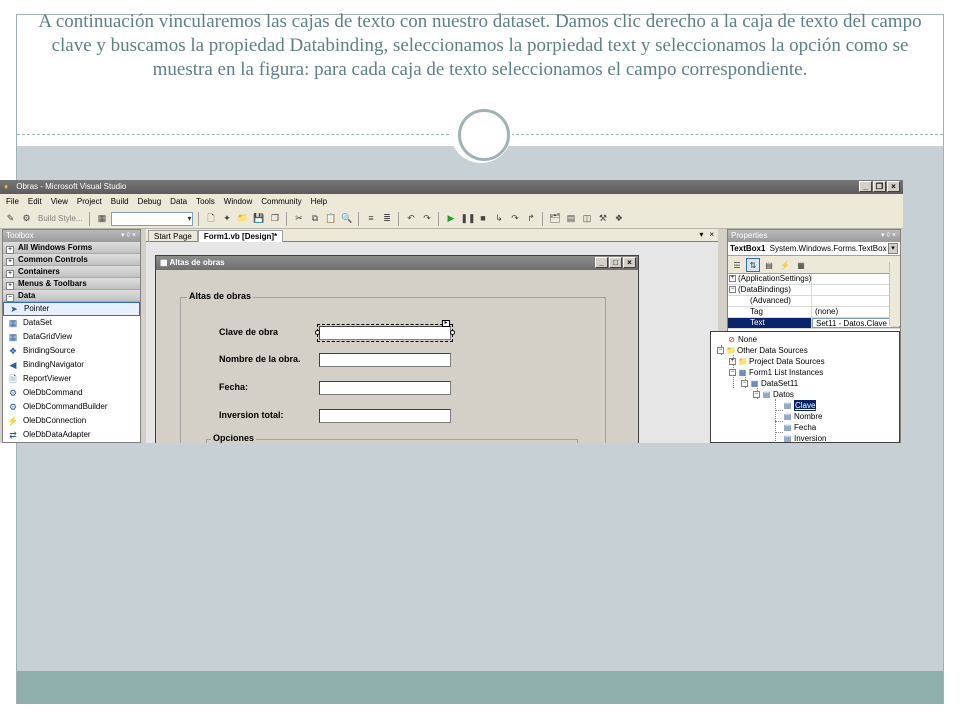 The width and height of the screenshot is (960, 720). What do you see at coordinates (385, 360) in the screenshot?
I see `nombre-textbox` at bounding box center [385, 360].